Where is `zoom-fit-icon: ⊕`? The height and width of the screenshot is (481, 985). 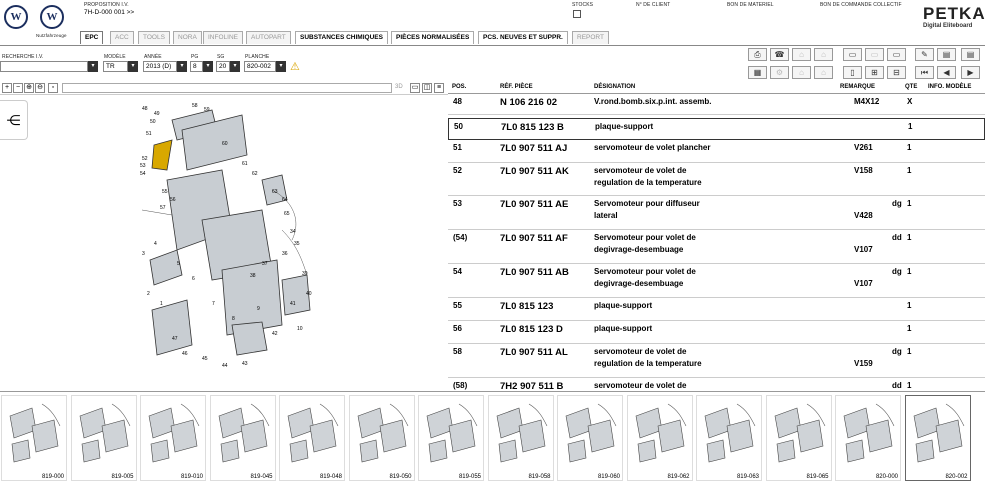
zoom-fit-icon: ⊕ is located at coordinates (29, 88).